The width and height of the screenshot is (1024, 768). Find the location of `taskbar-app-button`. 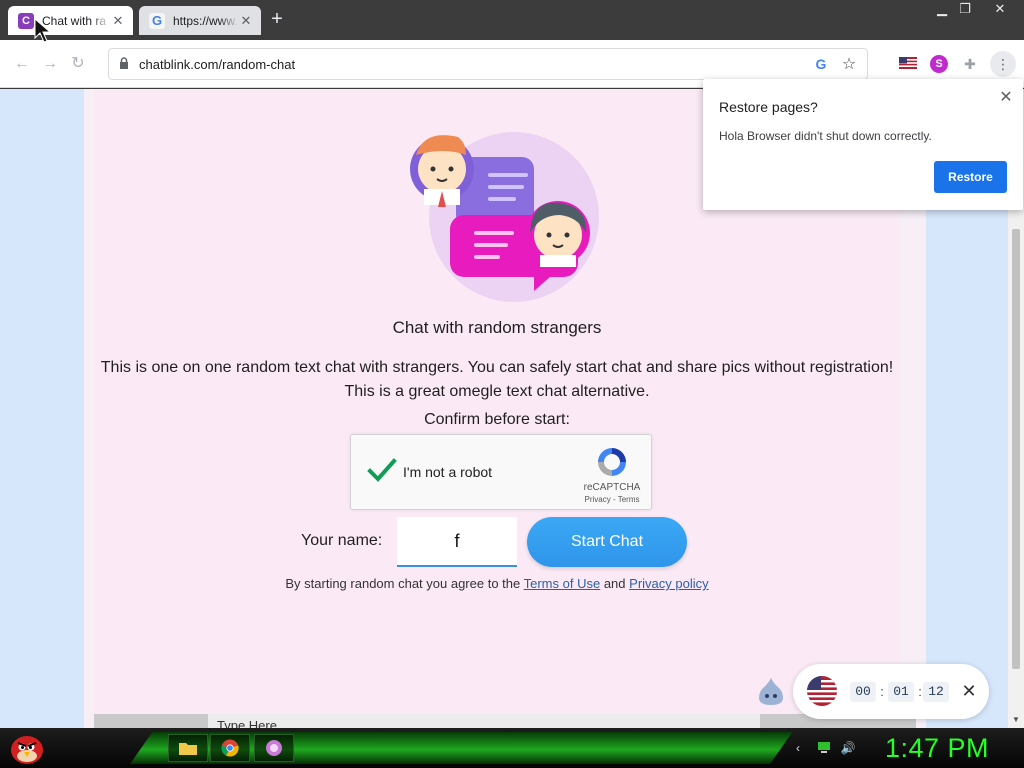

taskbar-app-button is located at coordinates (274, 748).